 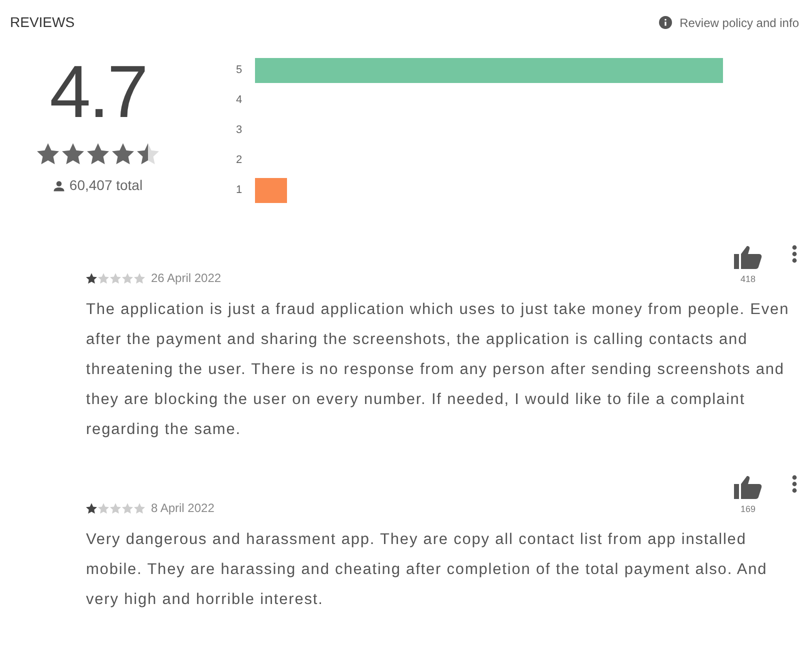 What do you see at coordinates (98, 92) in the screenshot?
I see `average-rating: 4.7` at bounding box center [98, 92].